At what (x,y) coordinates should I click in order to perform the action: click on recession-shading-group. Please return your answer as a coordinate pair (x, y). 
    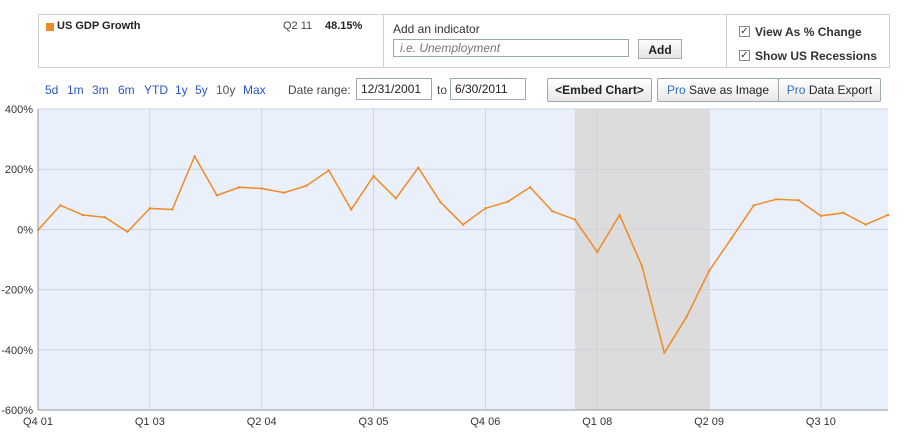
    Looking at the image, I should click on (642, 259).